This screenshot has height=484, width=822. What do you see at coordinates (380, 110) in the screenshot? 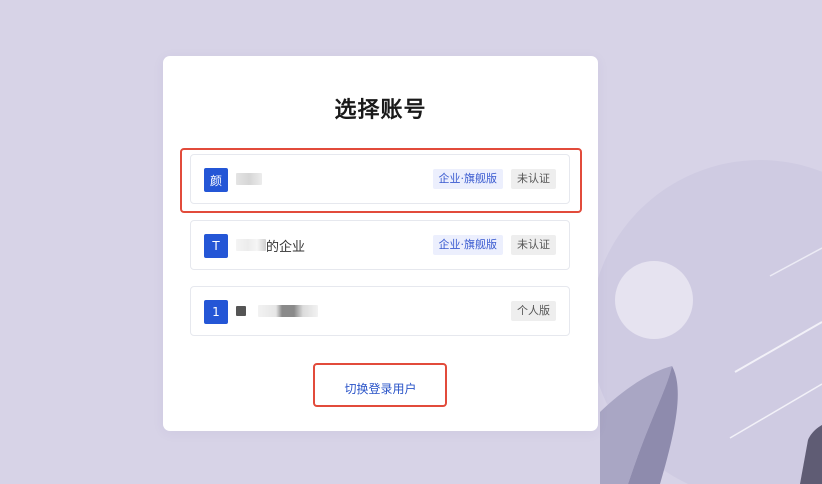
I see `page-title: 选择账号` at bounding box center [380, 110].